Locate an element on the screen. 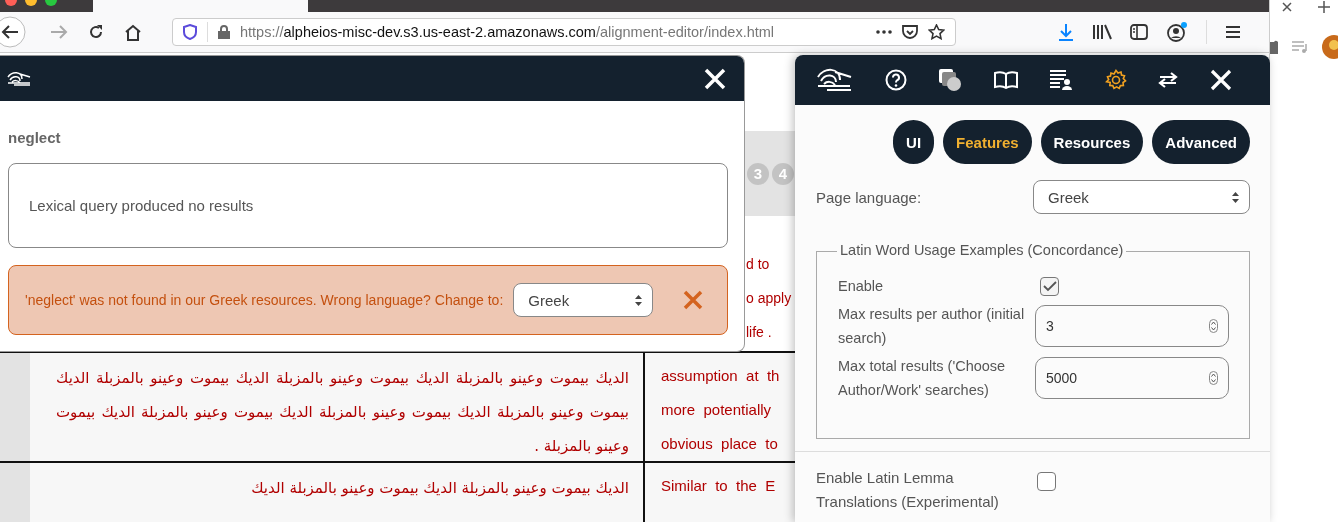 Image resolution: width=1339 pixels, height=522 pixels. setting-label: Max total results ('Choose Author/Work' searches) is located at coordinates (922, 378).